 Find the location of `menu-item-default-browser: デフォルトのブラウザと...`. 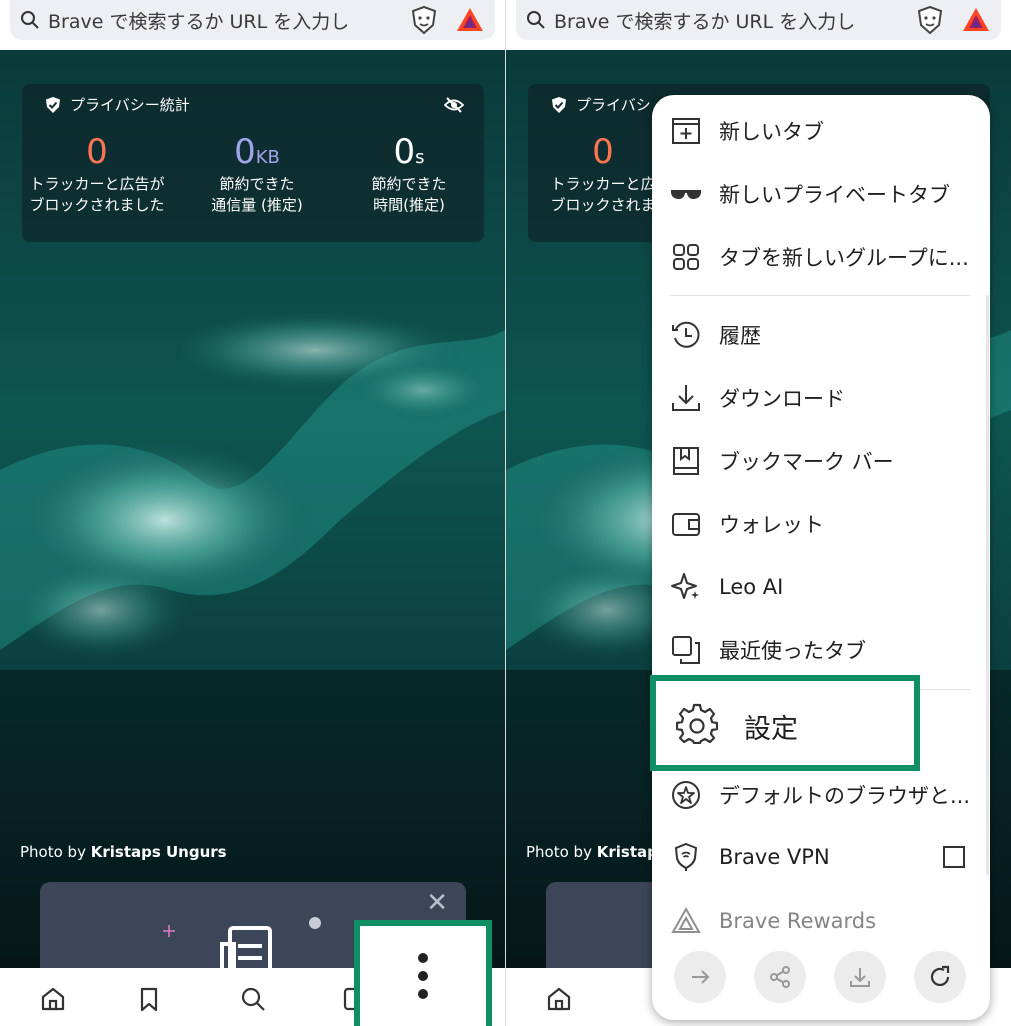

menu-item-default-browser: デフォルトのブラウザと... is located at coordinates (821, 795).